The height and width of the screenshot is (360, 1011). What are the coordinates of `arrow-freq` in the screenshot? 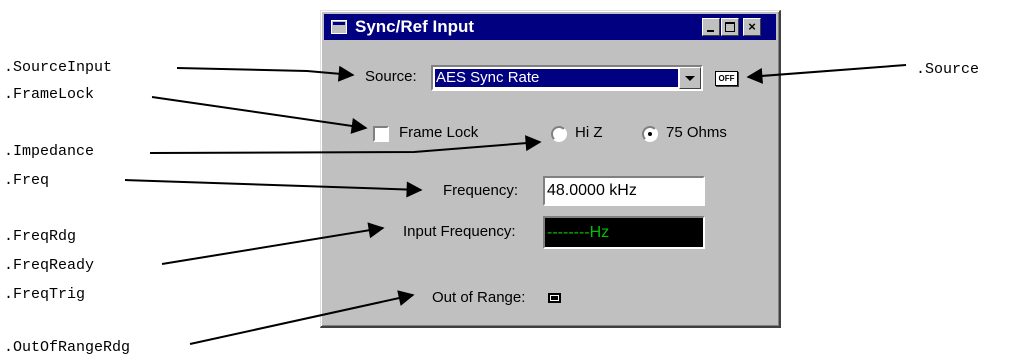 It's located at (273, 188).